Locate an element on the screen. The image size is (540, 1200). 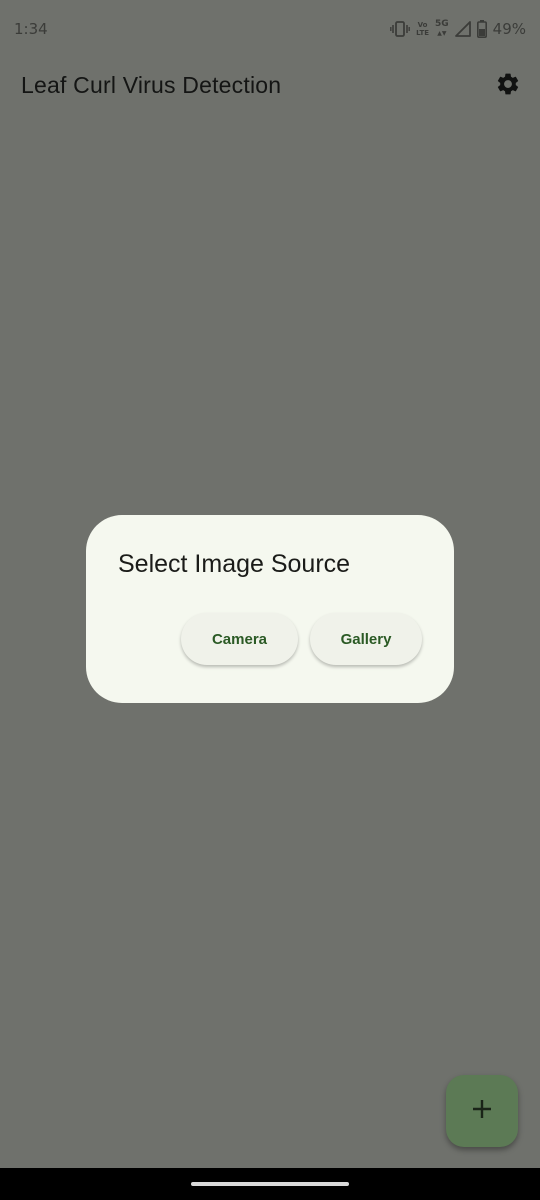
status-icons: Vo LTE 5G ▲▼ 49% is located at coordinates (458, 29).